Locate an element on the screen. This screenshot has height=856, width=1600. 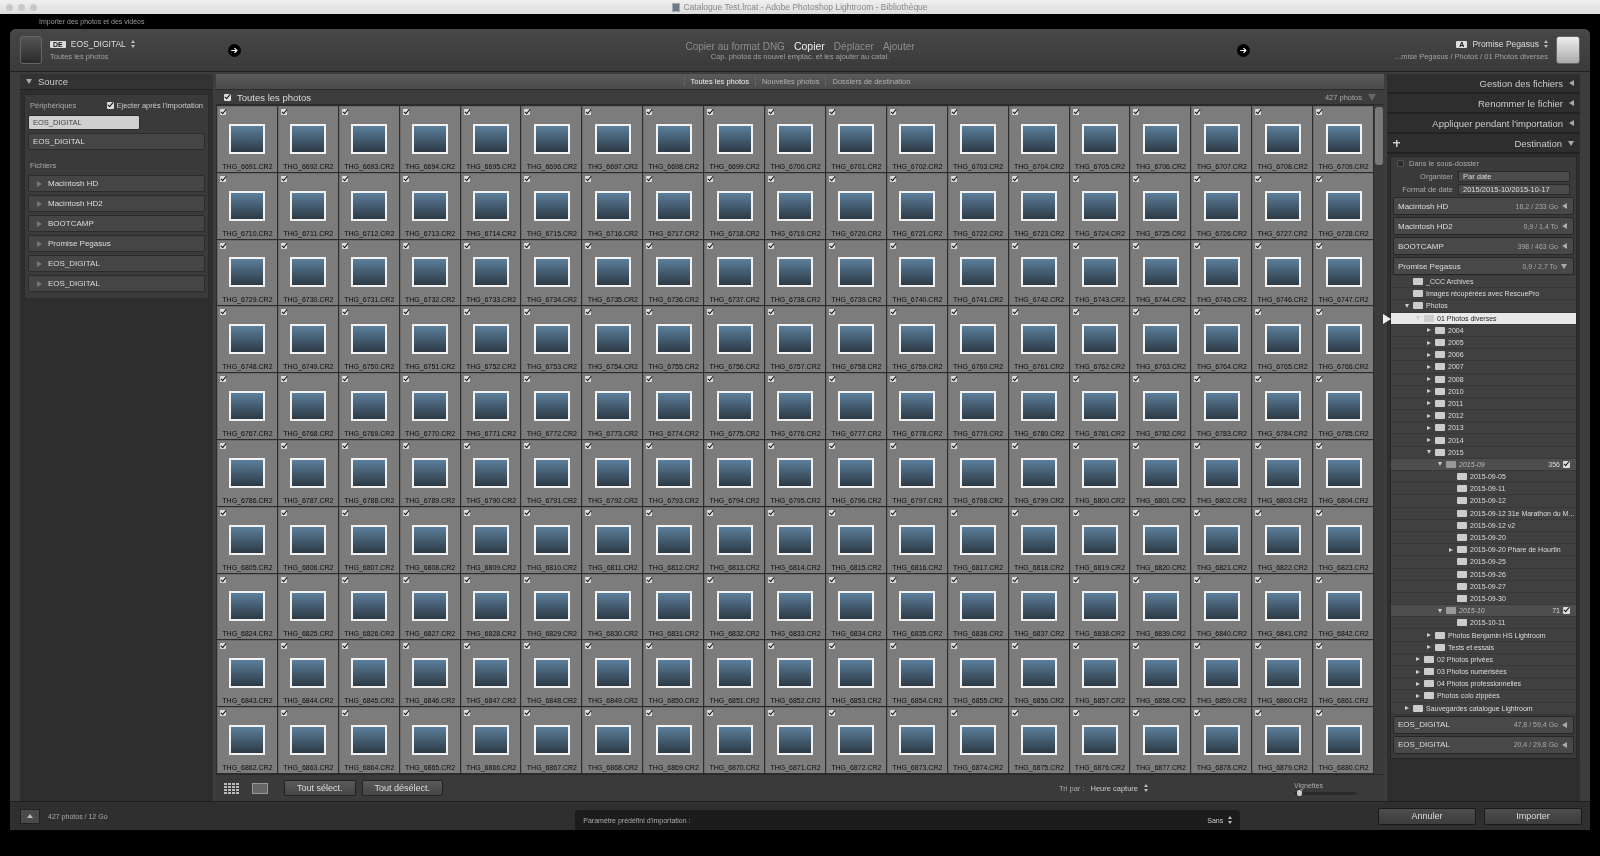
volume-name: Promise Pegasus is located at coordinates (79, 243).